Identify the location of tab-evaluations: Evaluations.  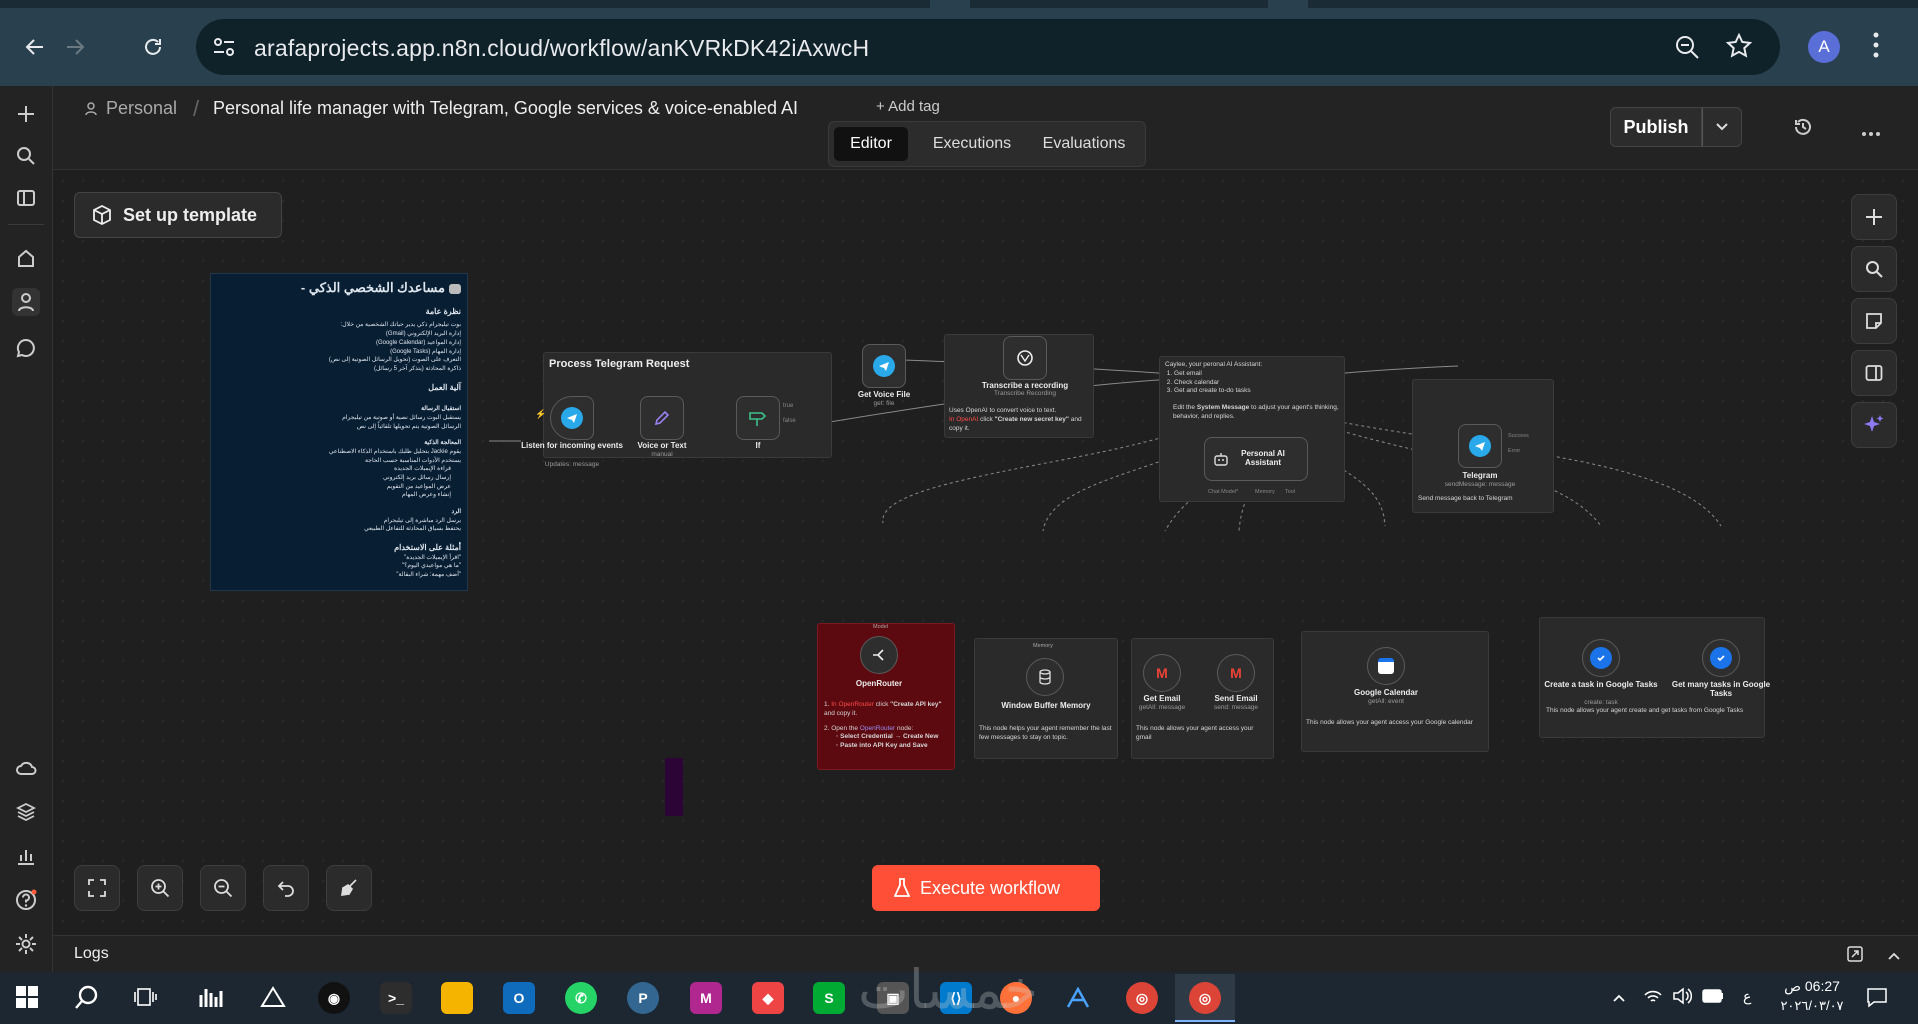
(1084, 144).